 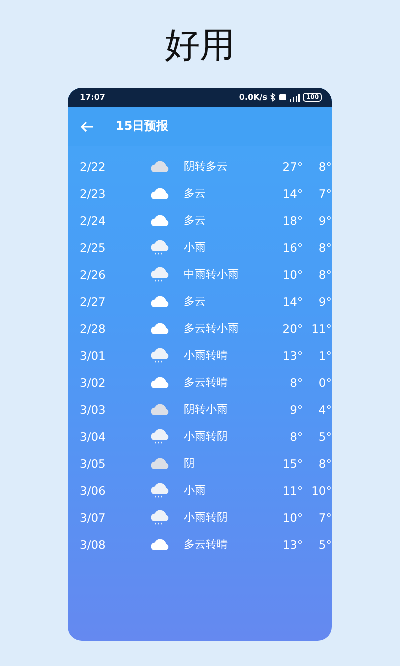 What do you see at coordinates (189, 463) in the screenshot?
I see `weather-condition: 阴` at bounding box center [189, 463].